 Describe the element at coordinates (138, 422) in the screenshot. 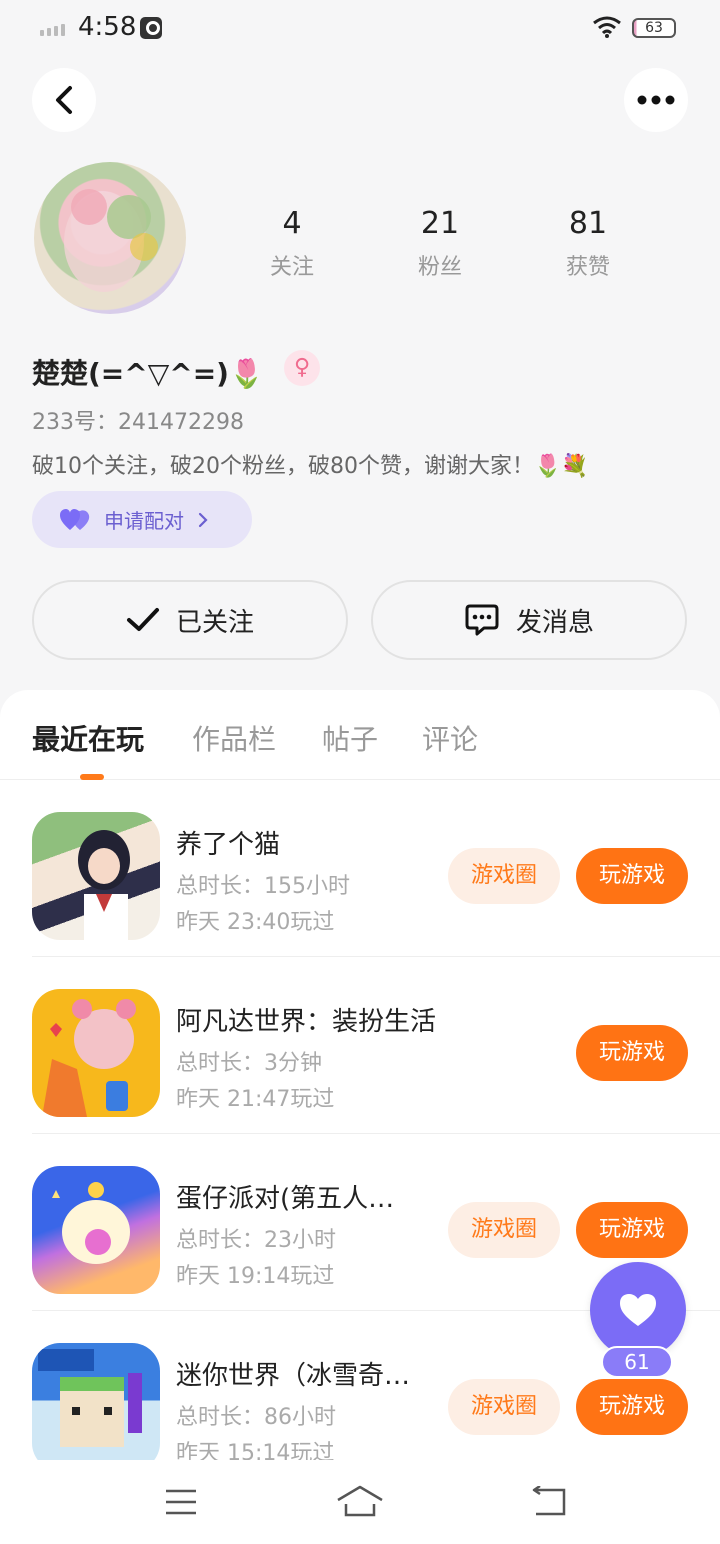

I see `user-id: 233号：241472298` at that location.